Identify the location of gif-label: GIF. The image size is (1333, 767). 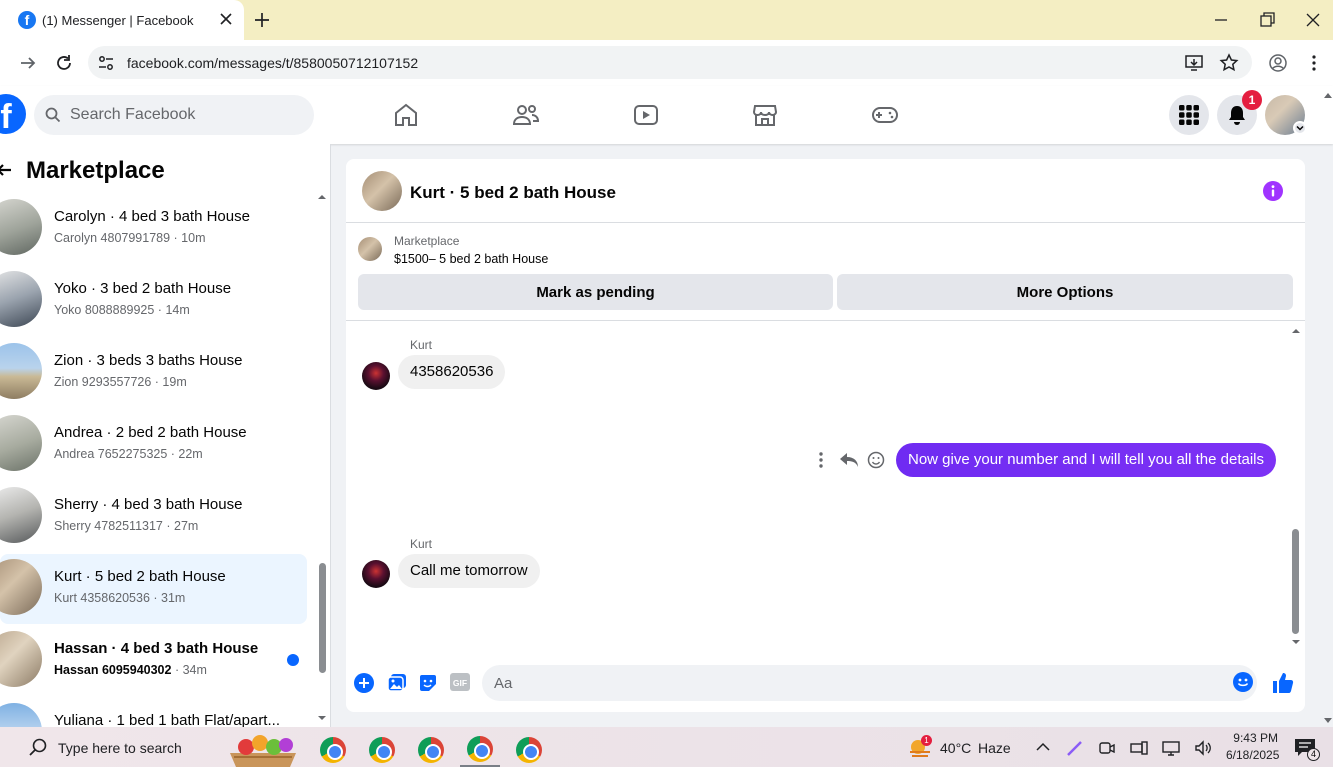
(460, 683).